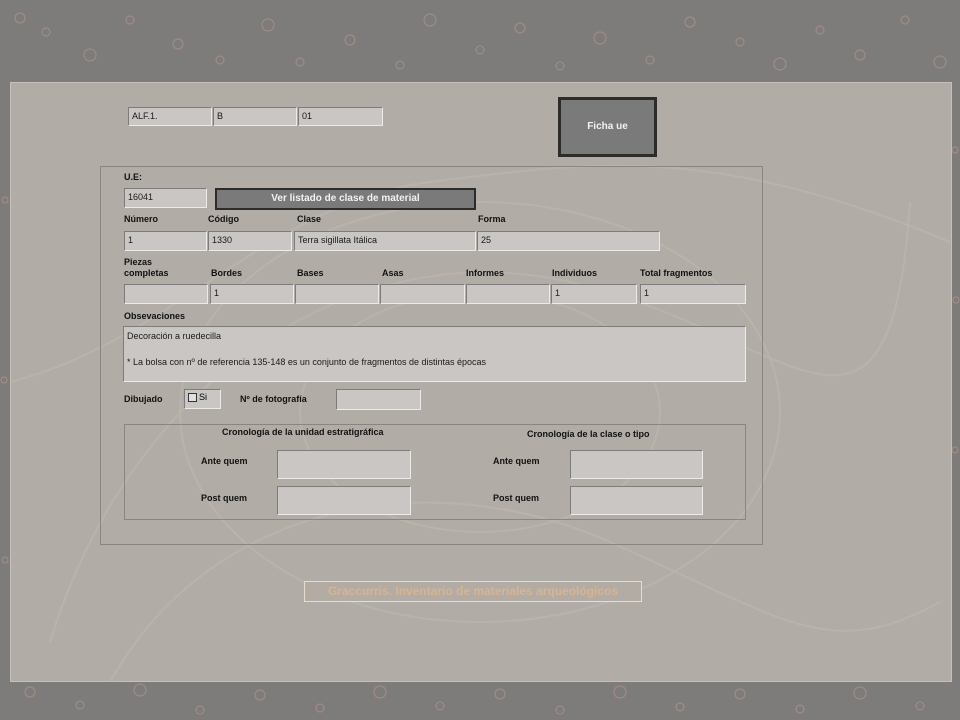 The width and height of the screenshot is (960, 720). Describe the element at coordinates (693, 294) in the screenshot. I see `total-fragmentos-field: 1` at that location.